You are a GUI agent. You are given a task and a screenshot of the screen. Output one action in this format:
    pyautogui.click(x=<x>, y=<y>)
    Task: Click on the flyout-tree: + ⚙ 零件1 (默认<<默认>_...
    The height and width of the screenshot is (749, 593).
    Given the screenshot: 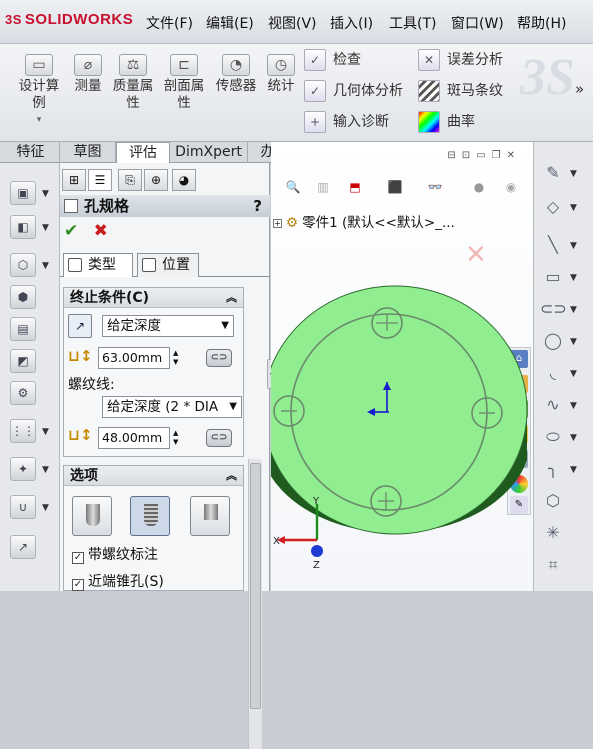 What is the action you would take?
    pyautogui.click(x=364, y=221)
    